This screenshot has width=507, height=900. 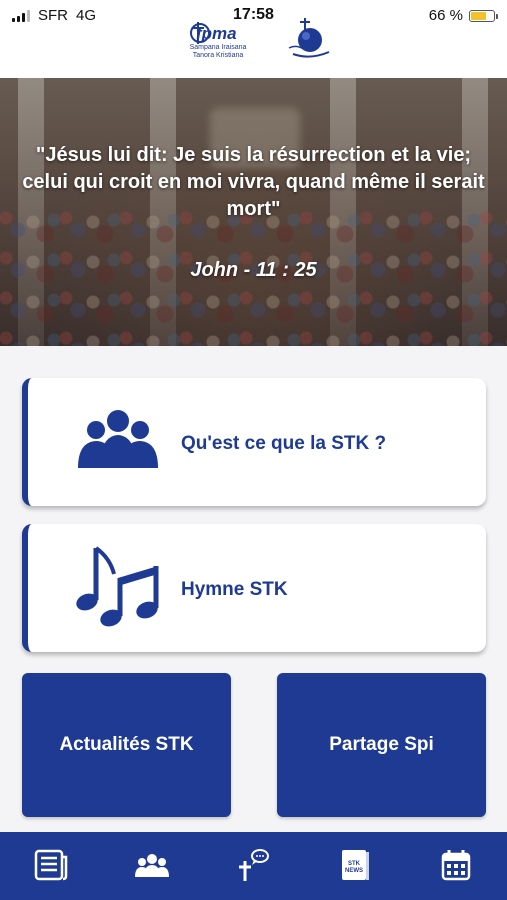 I want to click on about-stk-label: Qu'est ce que la STK ?, so click(x=284, y=443).